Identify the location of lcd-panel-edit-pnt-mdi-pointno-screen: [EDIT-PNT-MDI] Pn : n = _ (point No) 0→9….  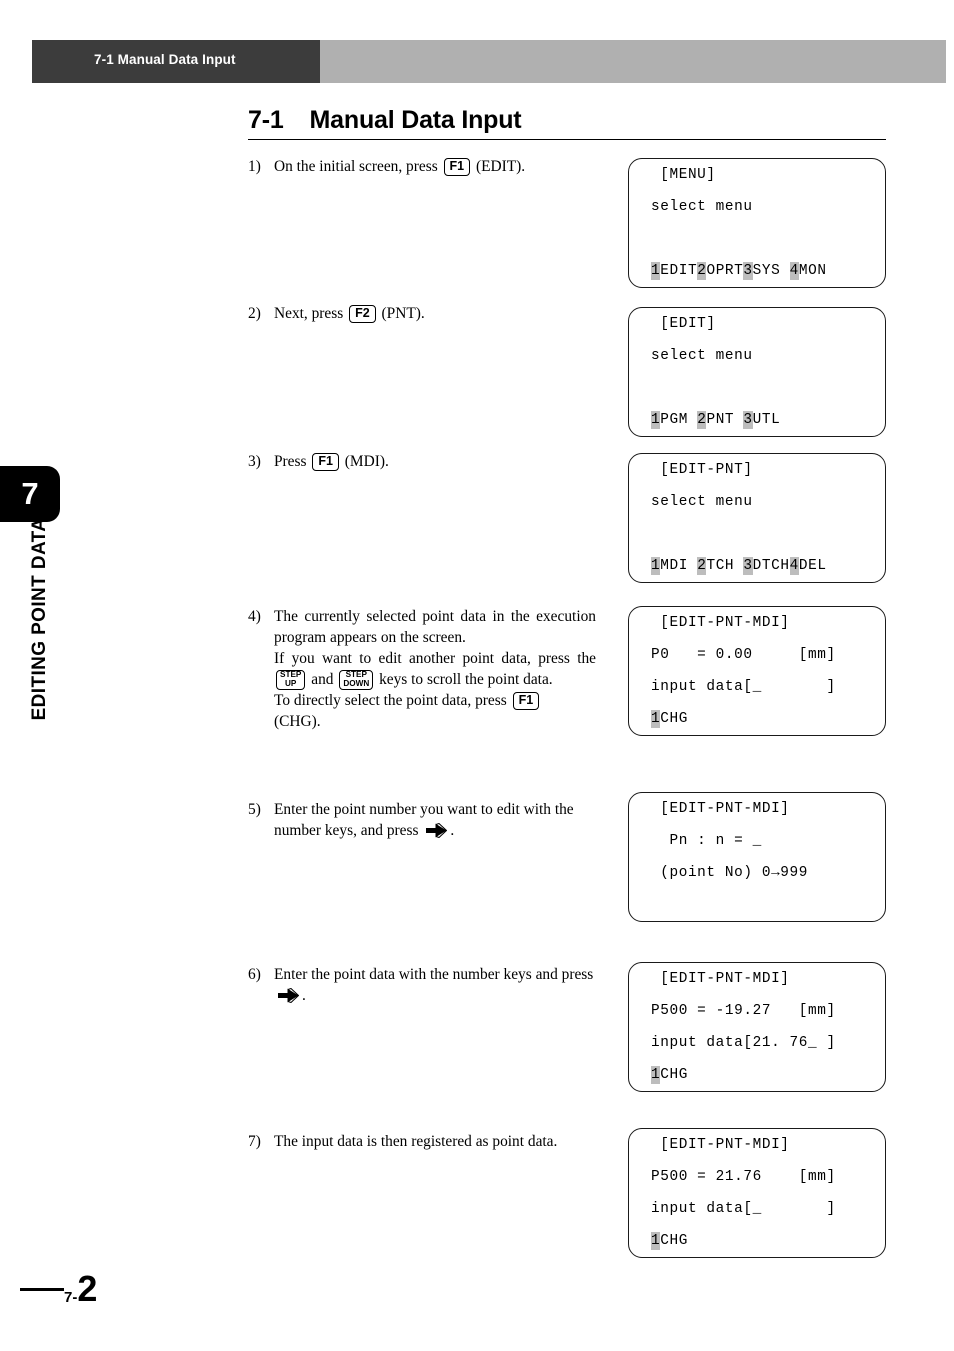
(757, 857).